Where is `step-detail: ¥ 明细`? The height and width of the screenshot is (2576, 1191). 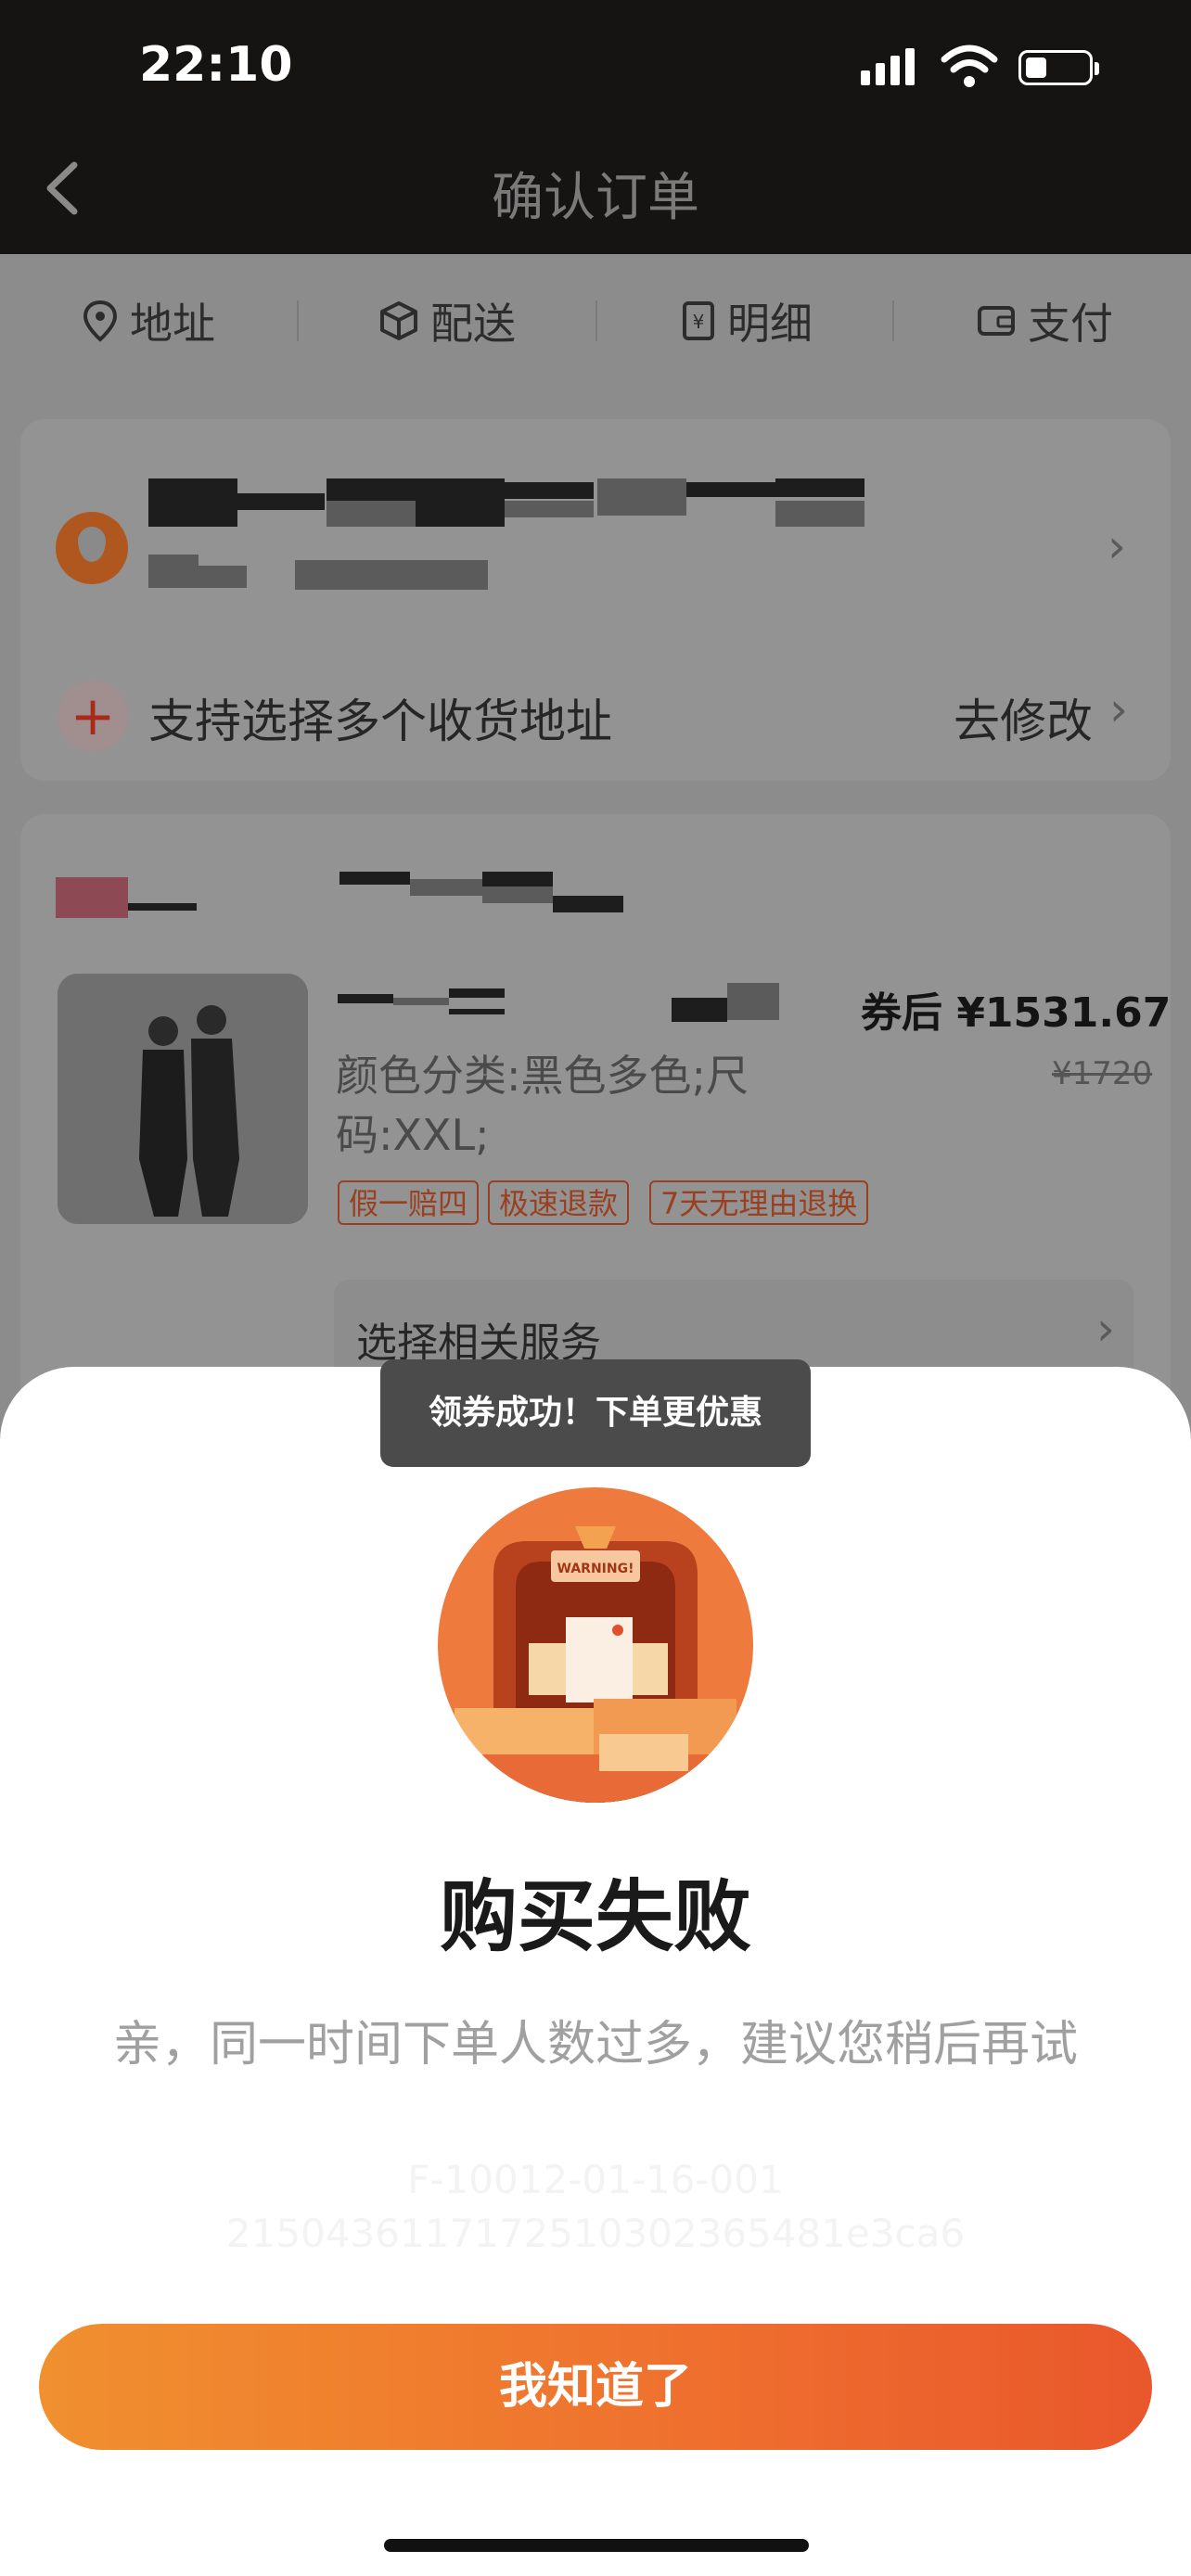
step-detail: ¥ 明细 is located at coordinates (747, 321).